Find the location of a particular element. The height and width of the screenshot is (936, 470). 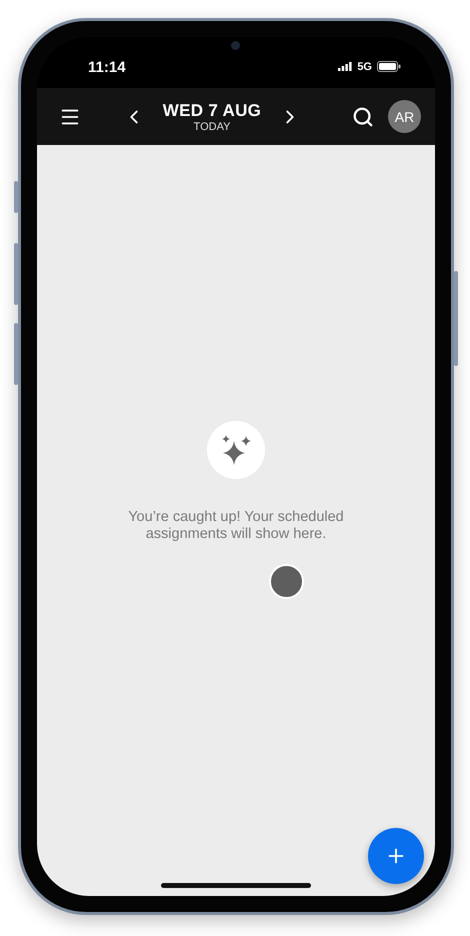

status-time: 11:14 is located at coordinates (107, 67).